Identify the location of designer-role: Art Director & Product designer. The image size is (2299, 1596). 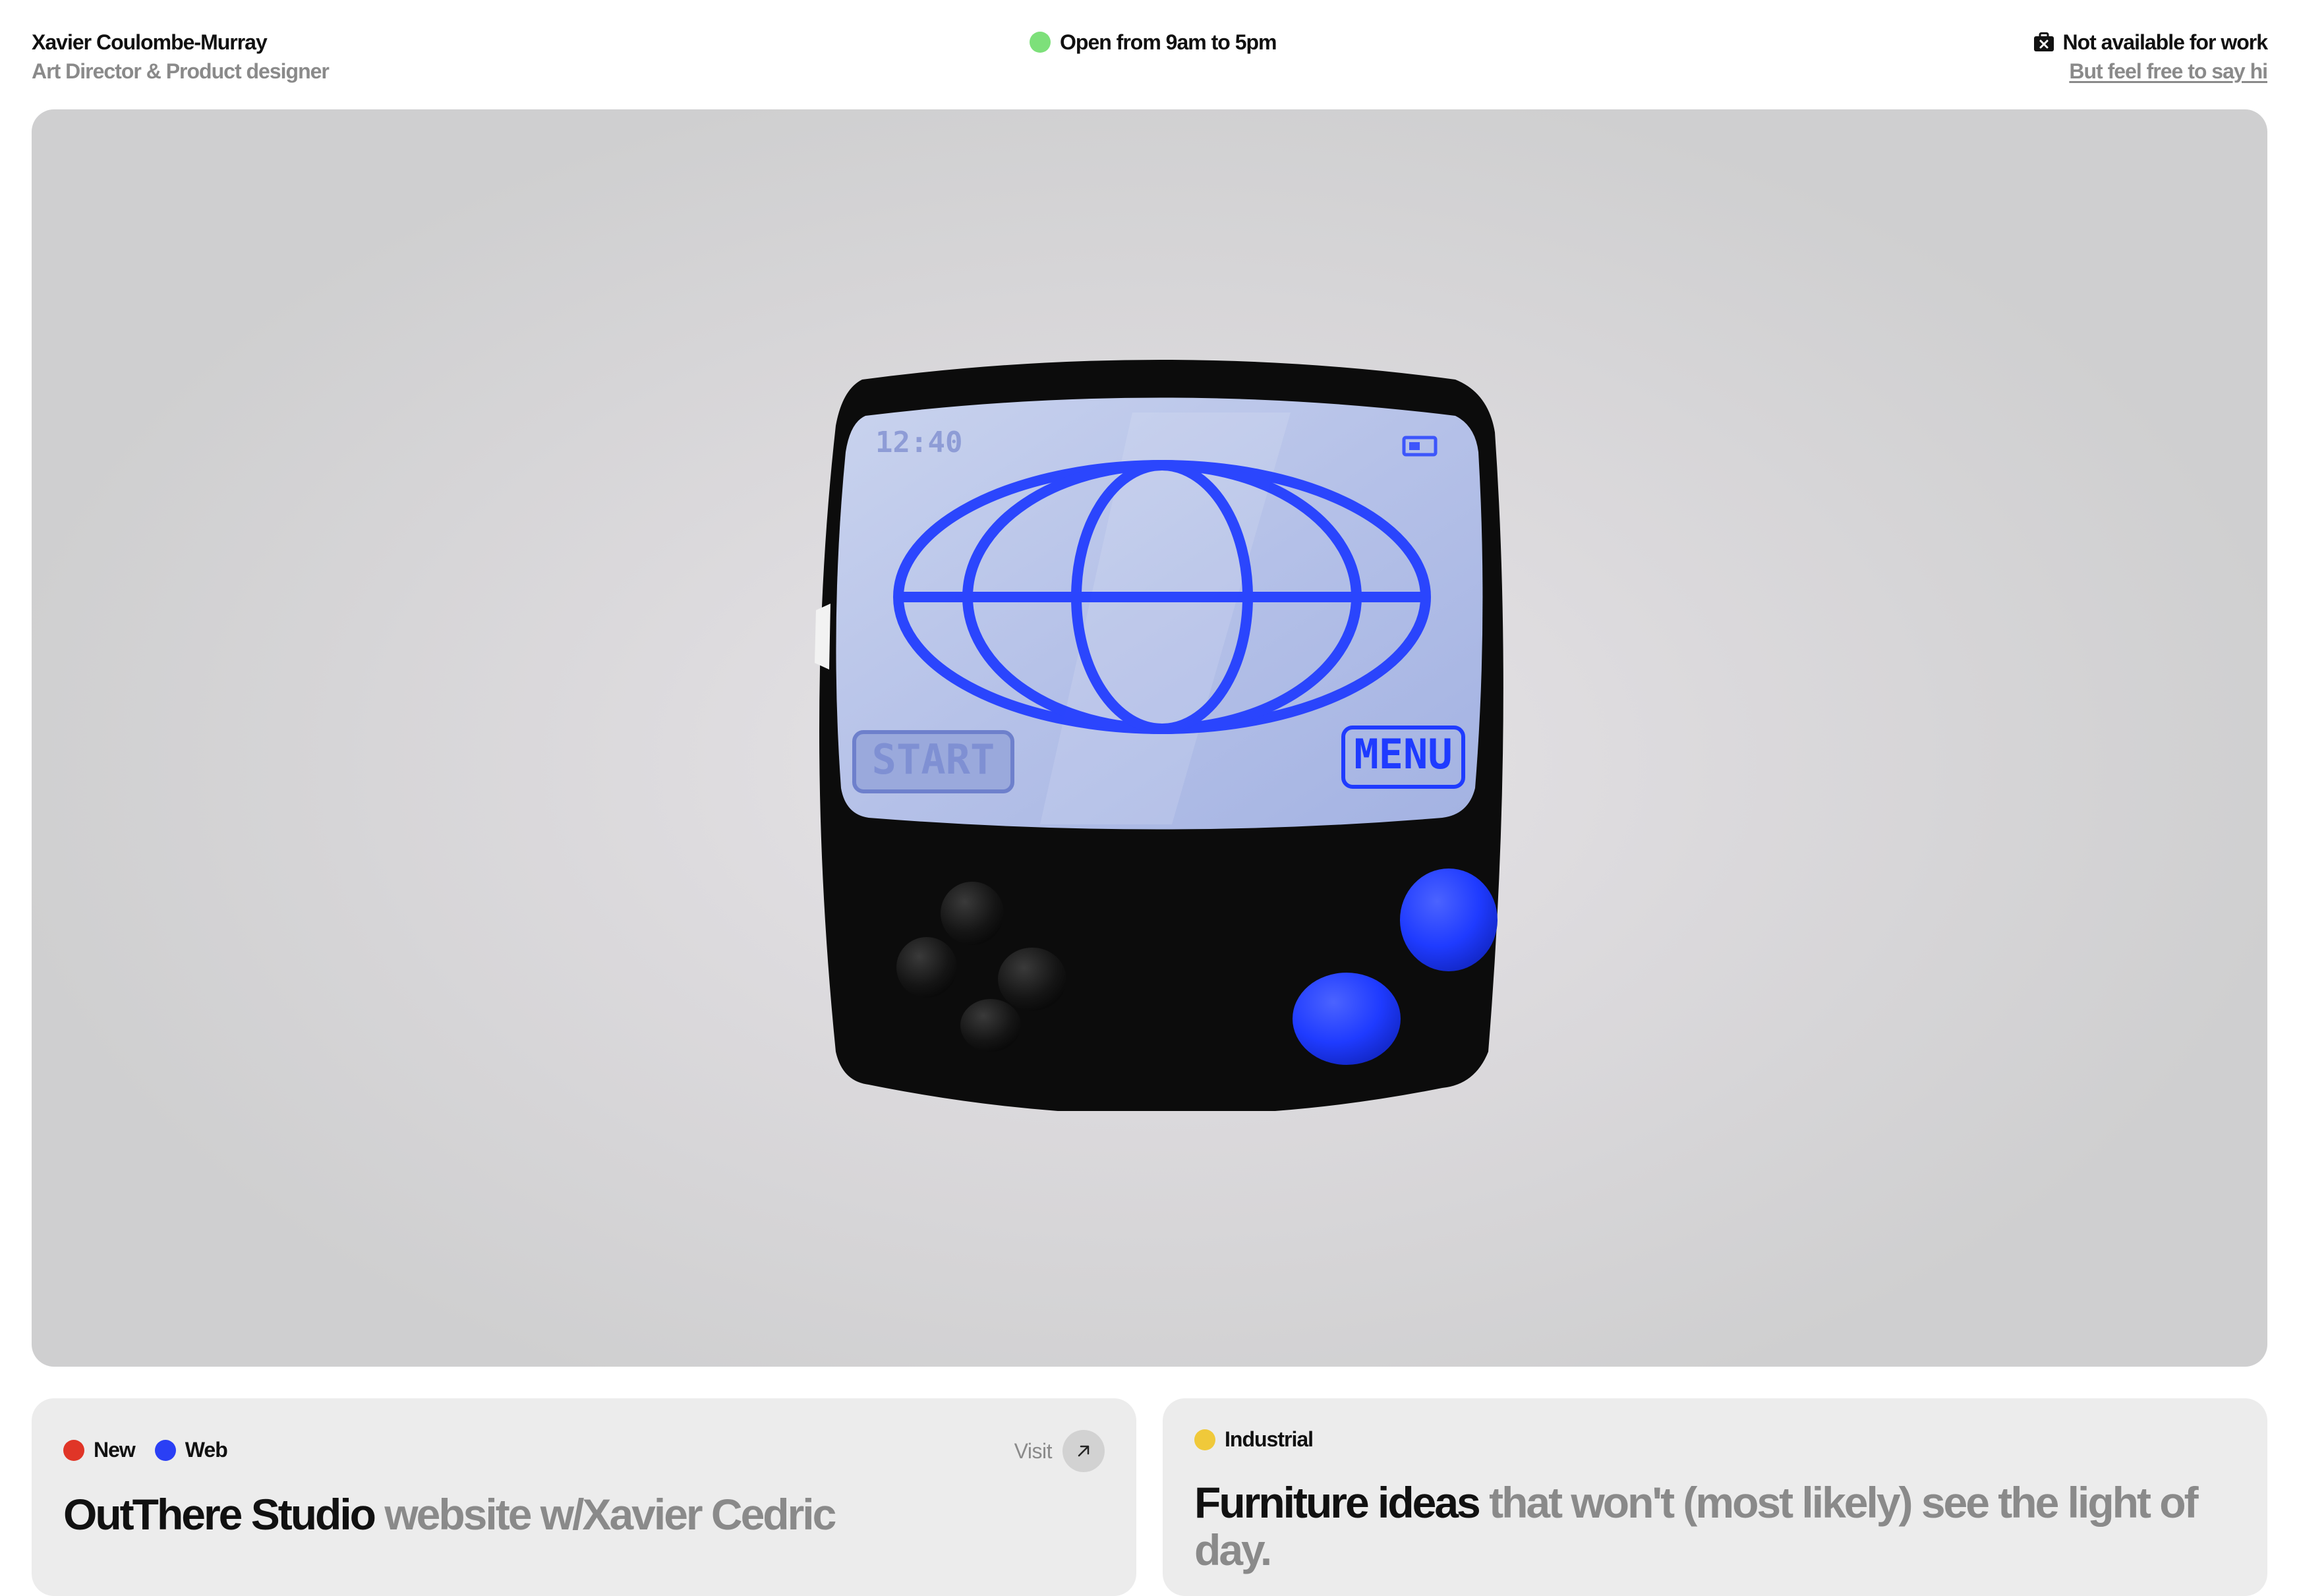
(181, 71).